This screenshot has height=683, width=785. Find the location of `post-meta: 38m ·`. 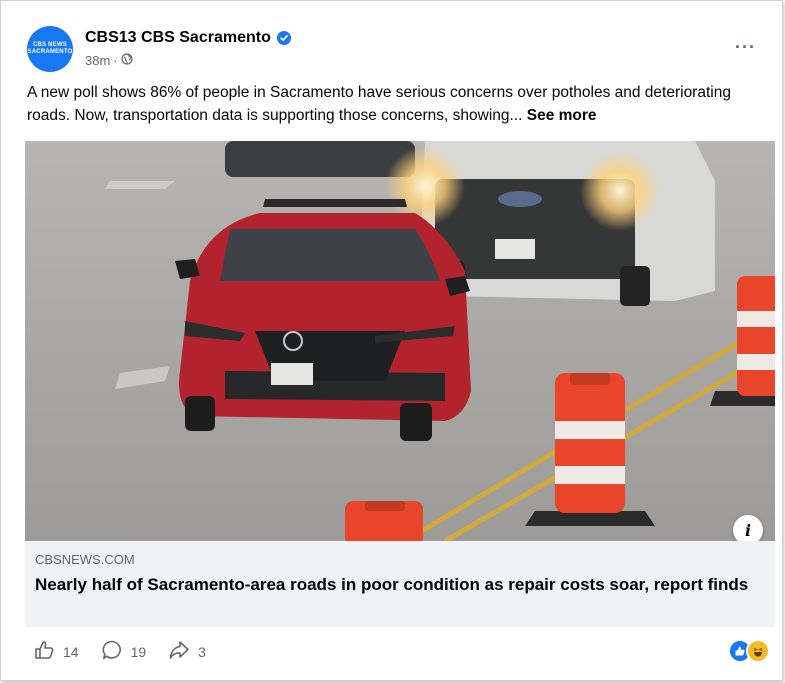

post-meta: 38m · is located at coordinates (109, 60).